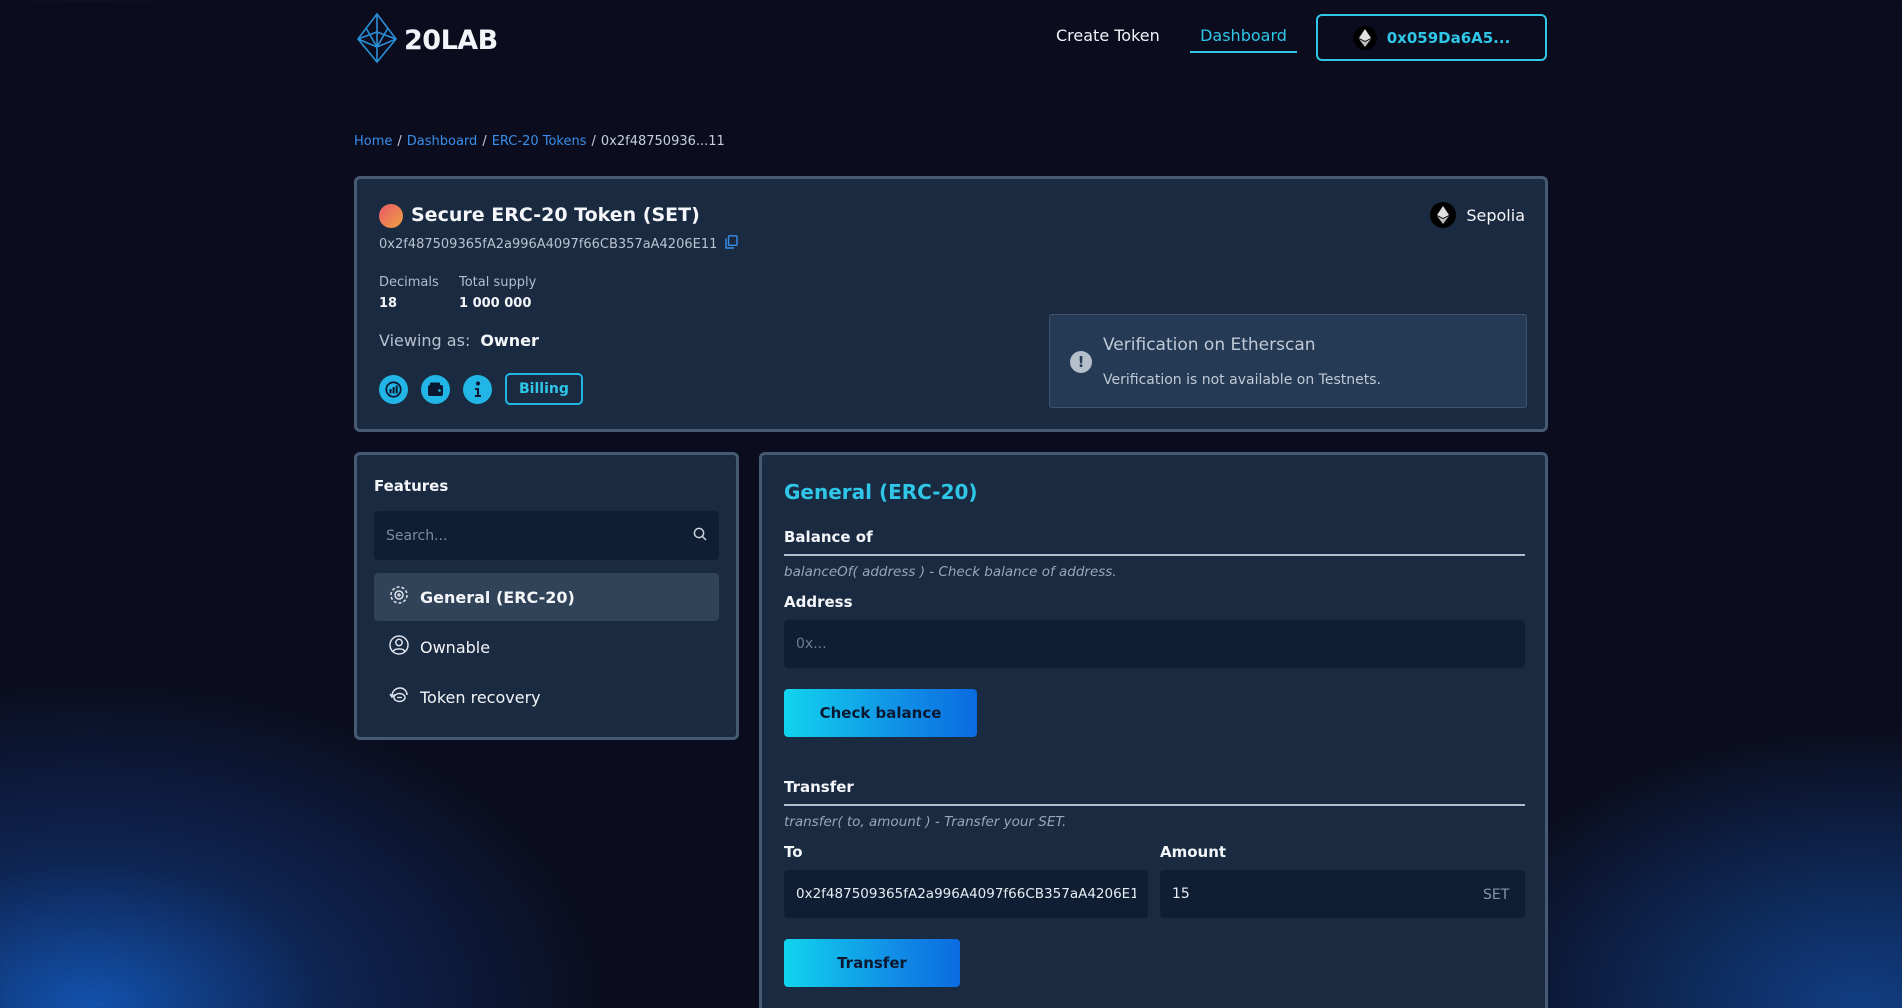 The image size is (1902, 1008). I want to click on network-indicator: Sepolia, so click(1477, 215).